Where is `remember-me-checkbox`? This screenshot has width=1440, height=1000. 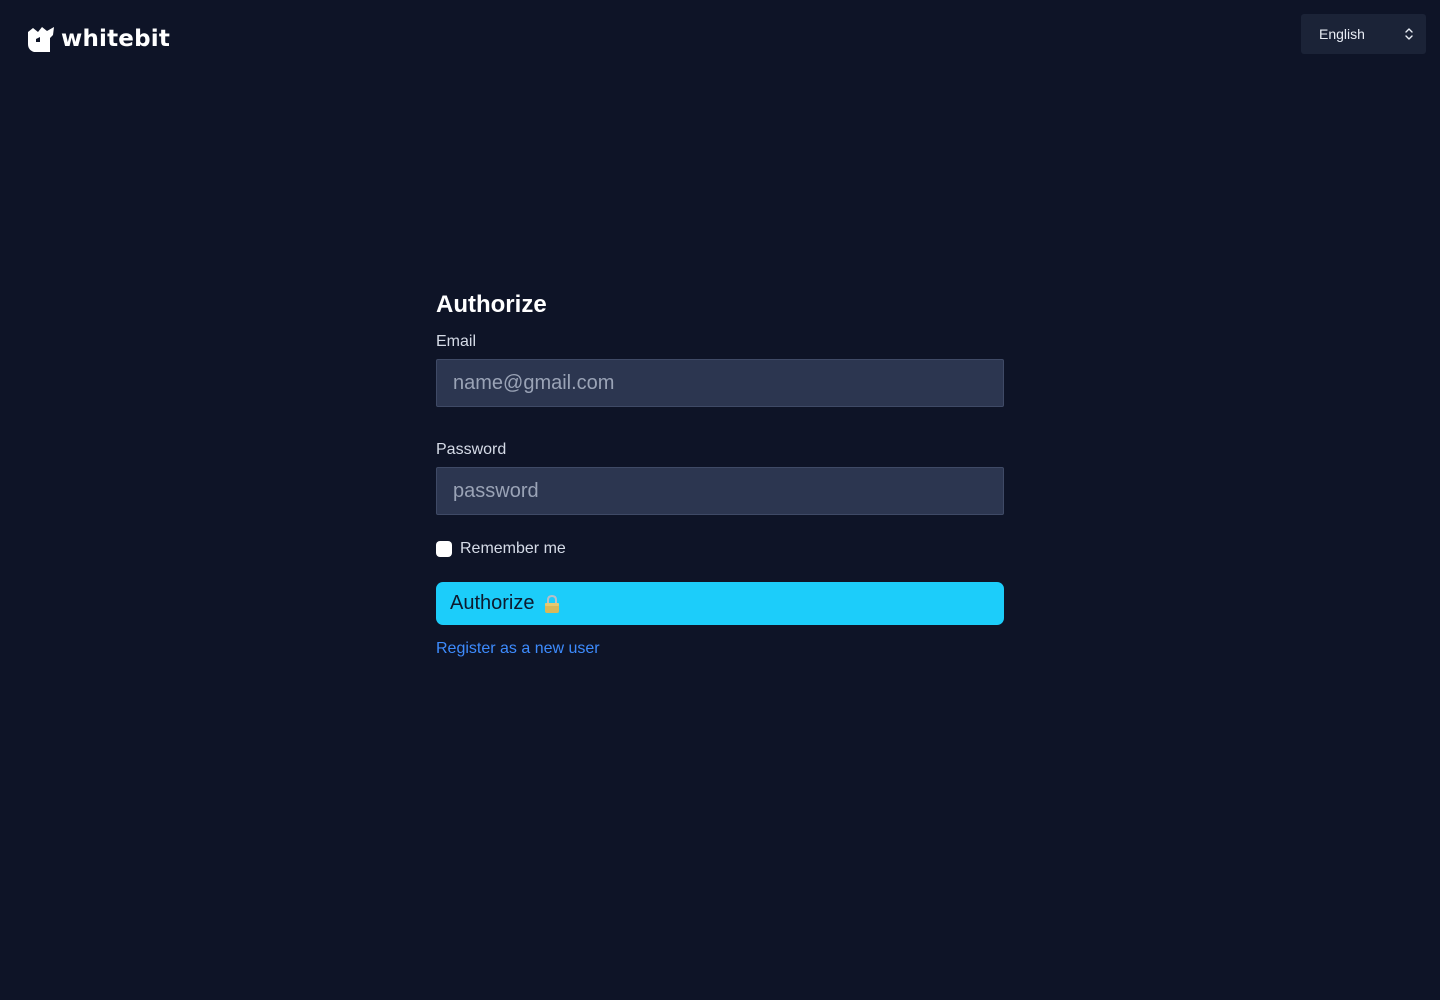 remember-me-checkbox is located at coordinates (444, 549).